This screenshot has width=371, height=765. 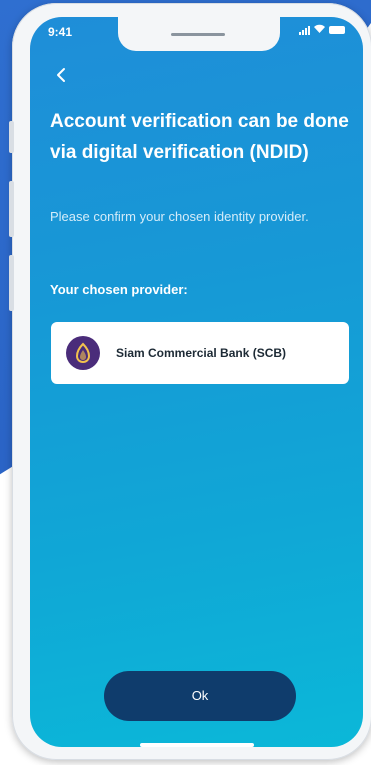 I want to click on home-indicator, so click(x=197, y=745).